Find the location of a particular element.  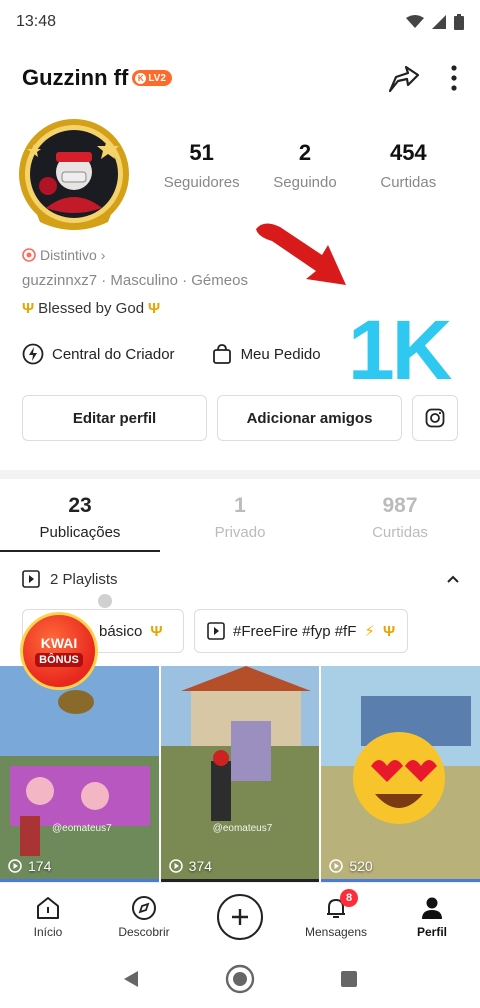

bottom-navigation: Início Descobrir 8 Mensagens Perfil is located at coordinates (240, 916).